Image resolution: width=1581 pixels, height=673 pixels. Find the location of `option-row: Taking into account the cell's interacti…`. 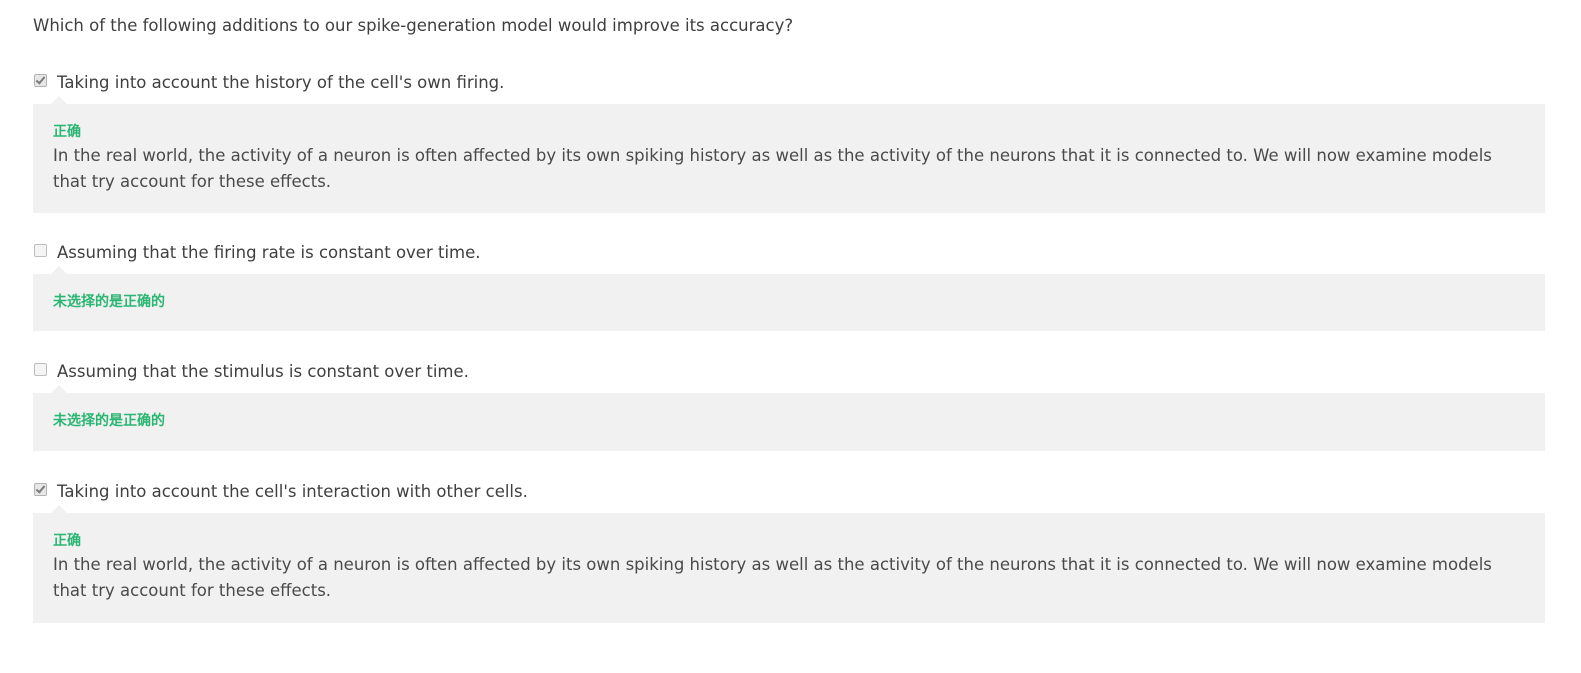

option-row: Taking into account the cell's interacti… is located at coordinates (789, 493).